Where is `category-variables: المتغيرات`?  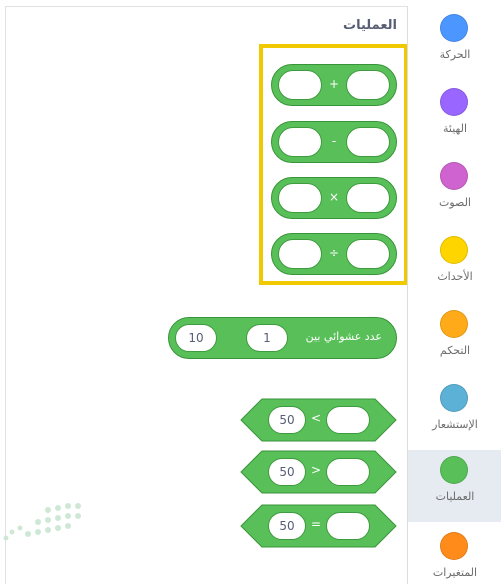
category-variables: المتغيرات is located at coordinates (454, 555).